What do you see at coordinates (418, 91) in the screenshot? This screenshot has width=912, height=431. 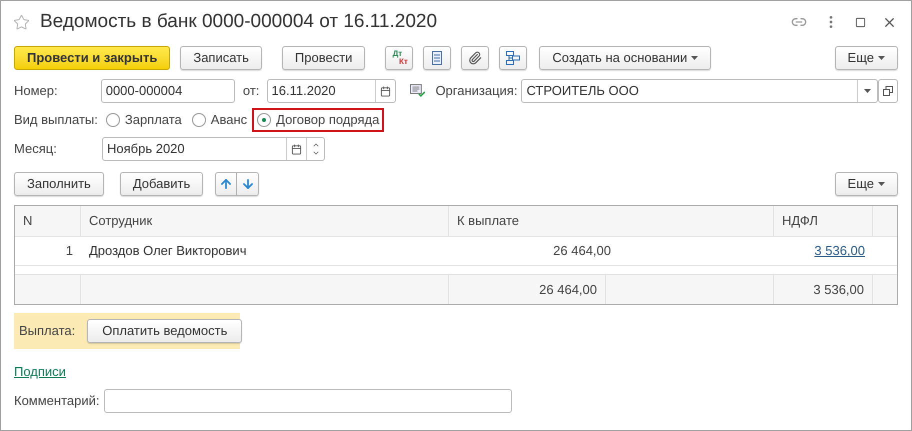 I see `document-check-icon` at bounding box center [418, 91].